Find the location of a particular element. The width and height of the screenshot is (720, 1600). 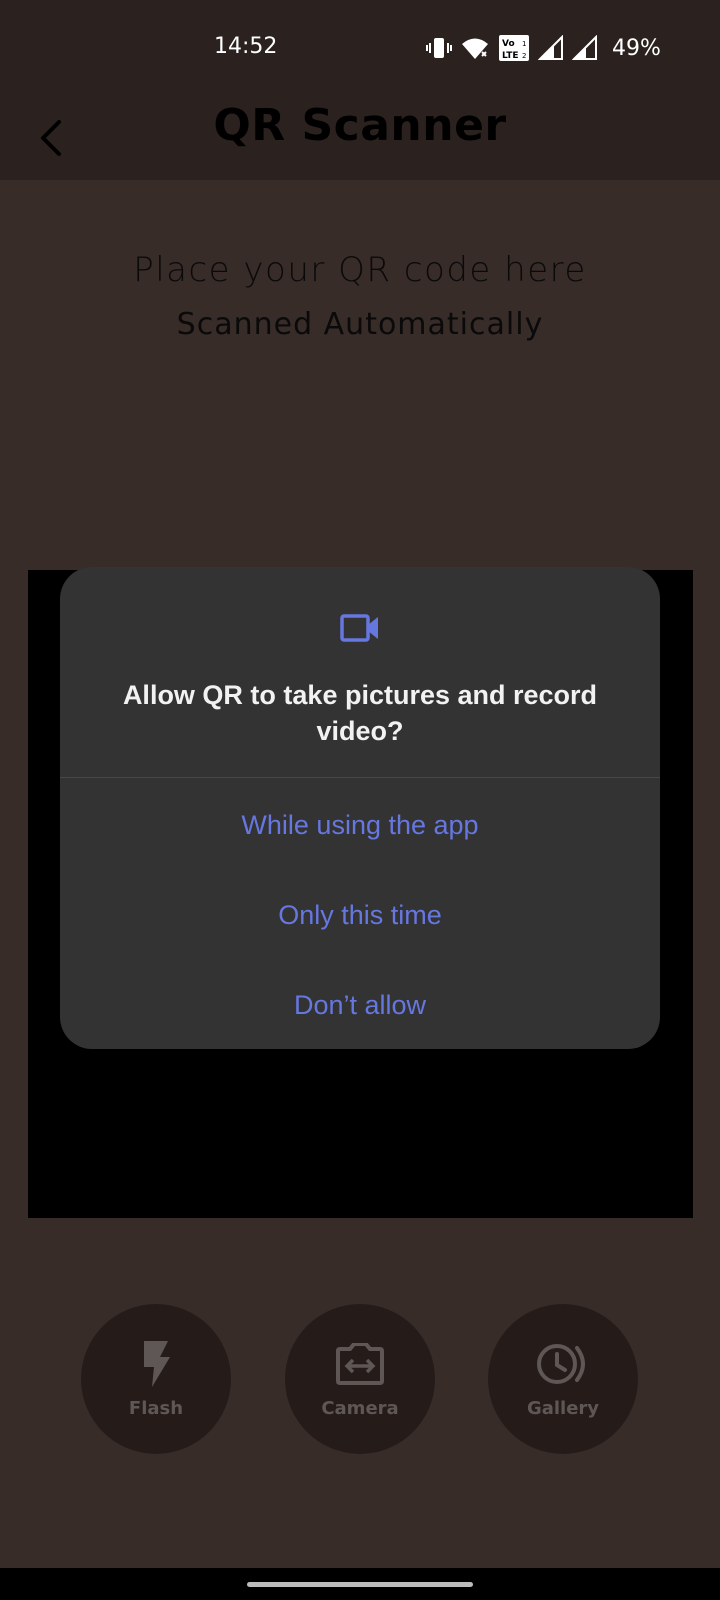

status-bar: 14:52 Vo LTE 1 2 49% is located at coordinates (360, 48).